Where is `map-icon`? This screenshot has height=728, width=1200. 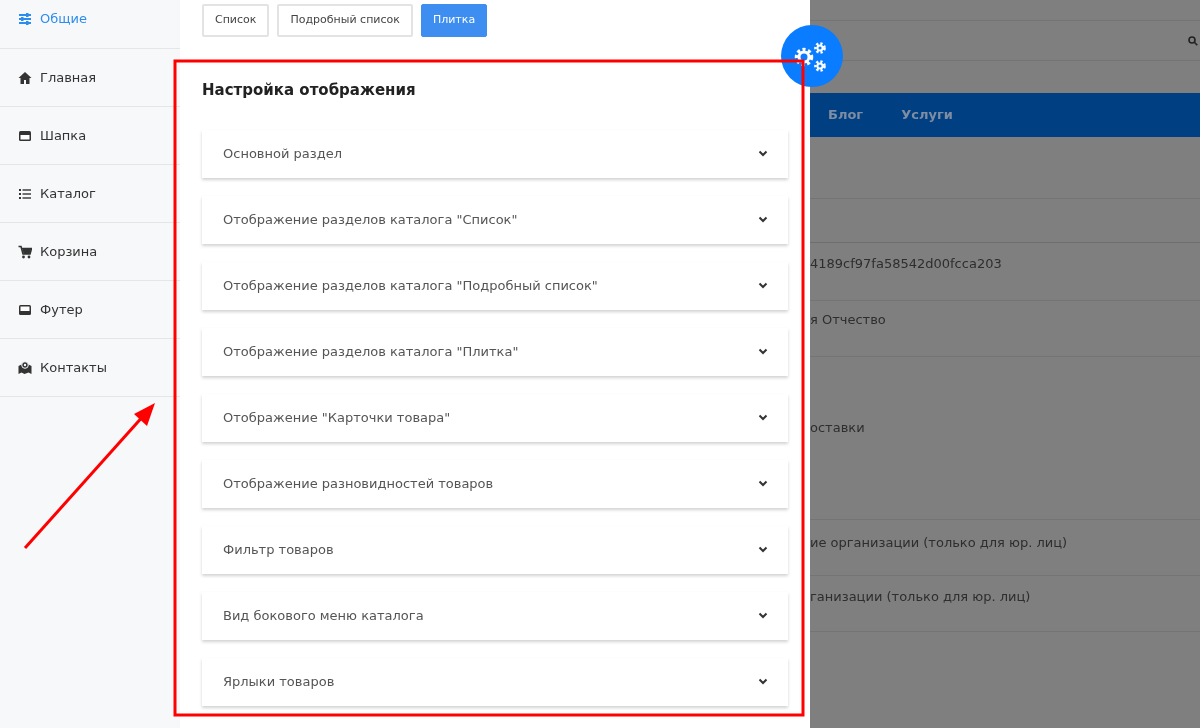
map-icon is located at coordinates (25, 367).